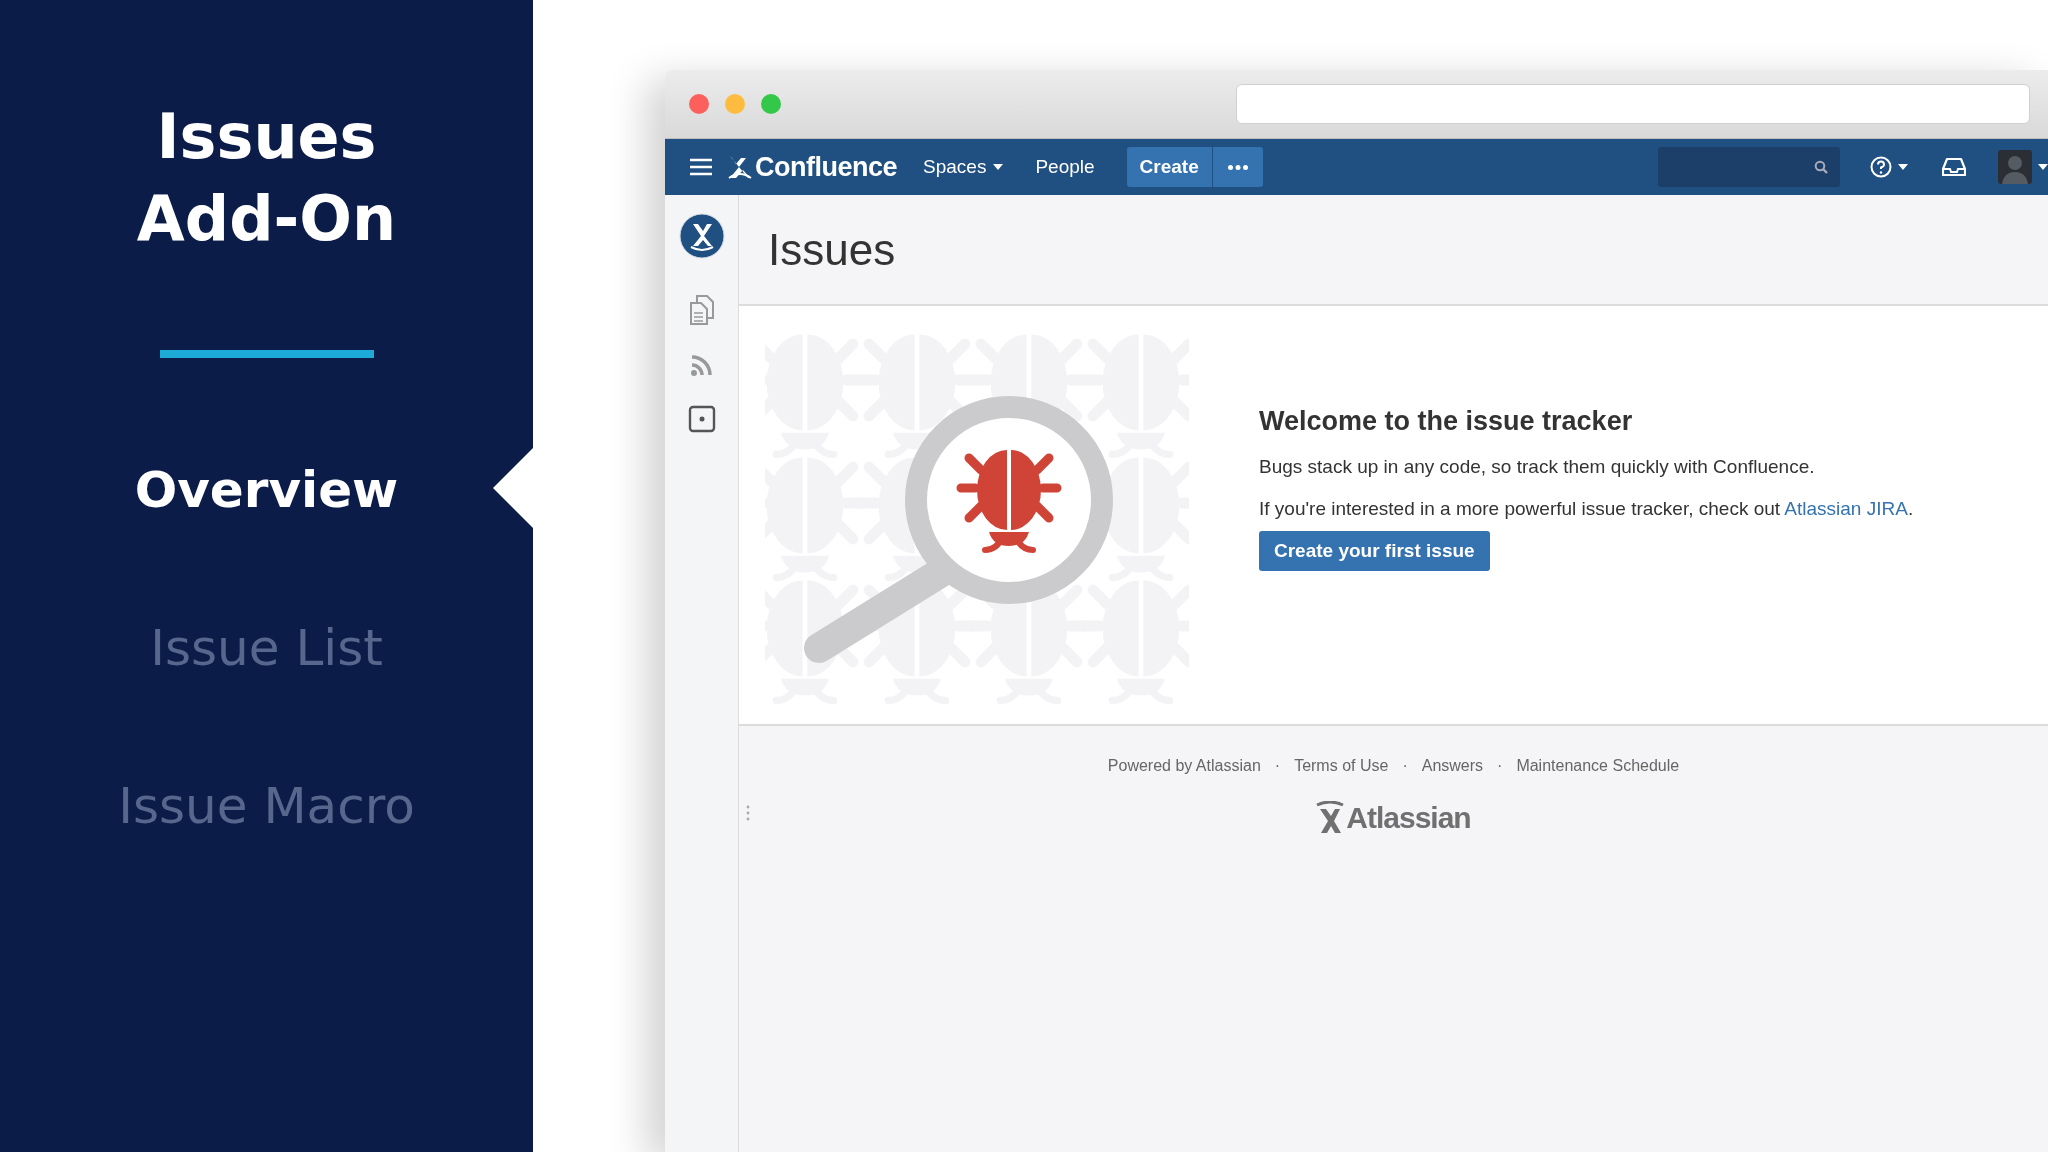  What do you see at coordinates (748, 813) in the screenshot?
I see `drag-handle-icon` at bounding box center [748, 813].